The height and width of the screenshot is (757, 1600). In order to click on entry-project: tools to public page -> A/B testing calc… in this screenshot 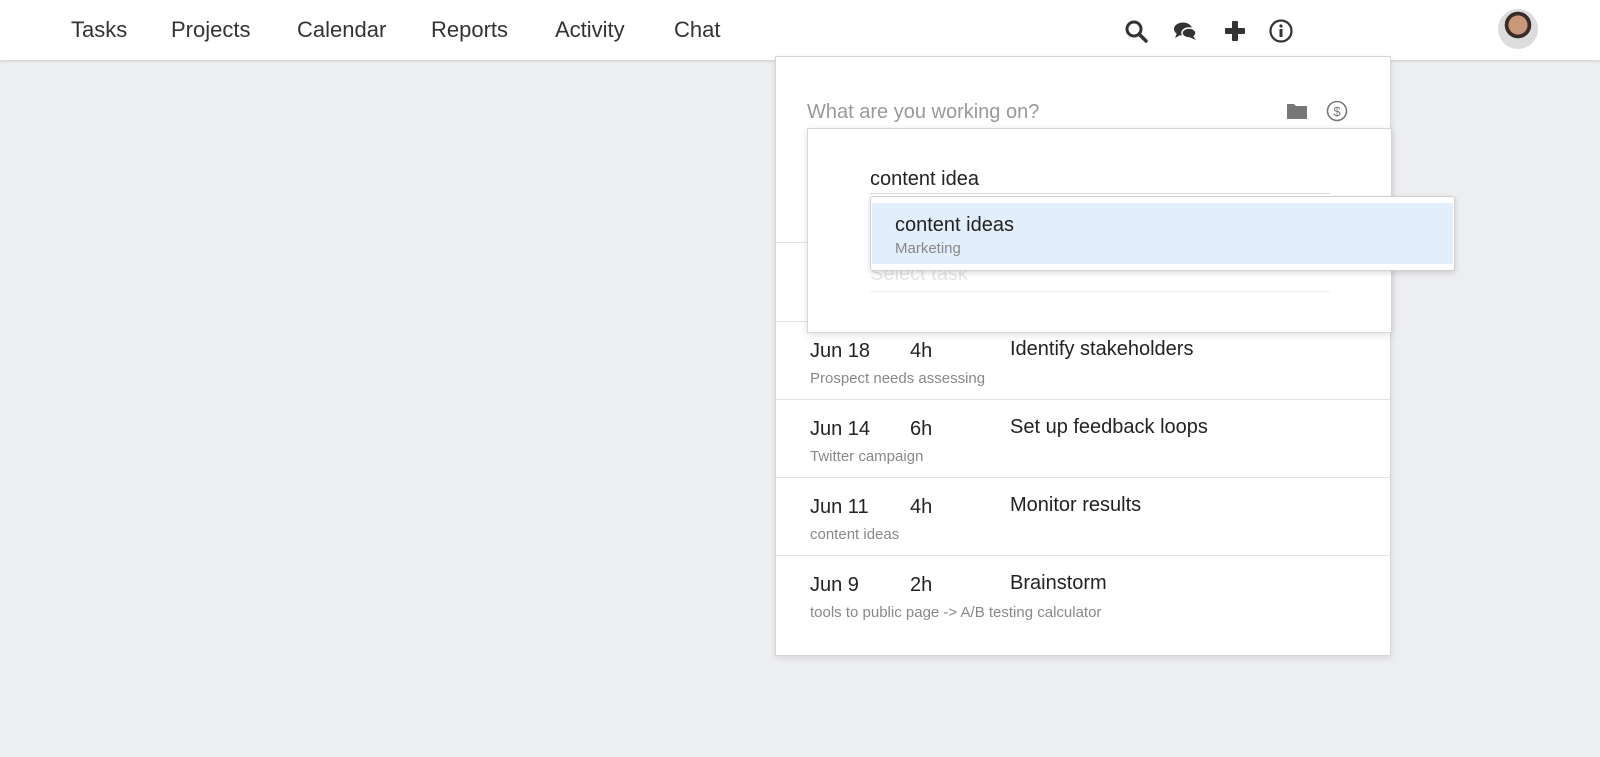, I will do `click(956, 612)`.